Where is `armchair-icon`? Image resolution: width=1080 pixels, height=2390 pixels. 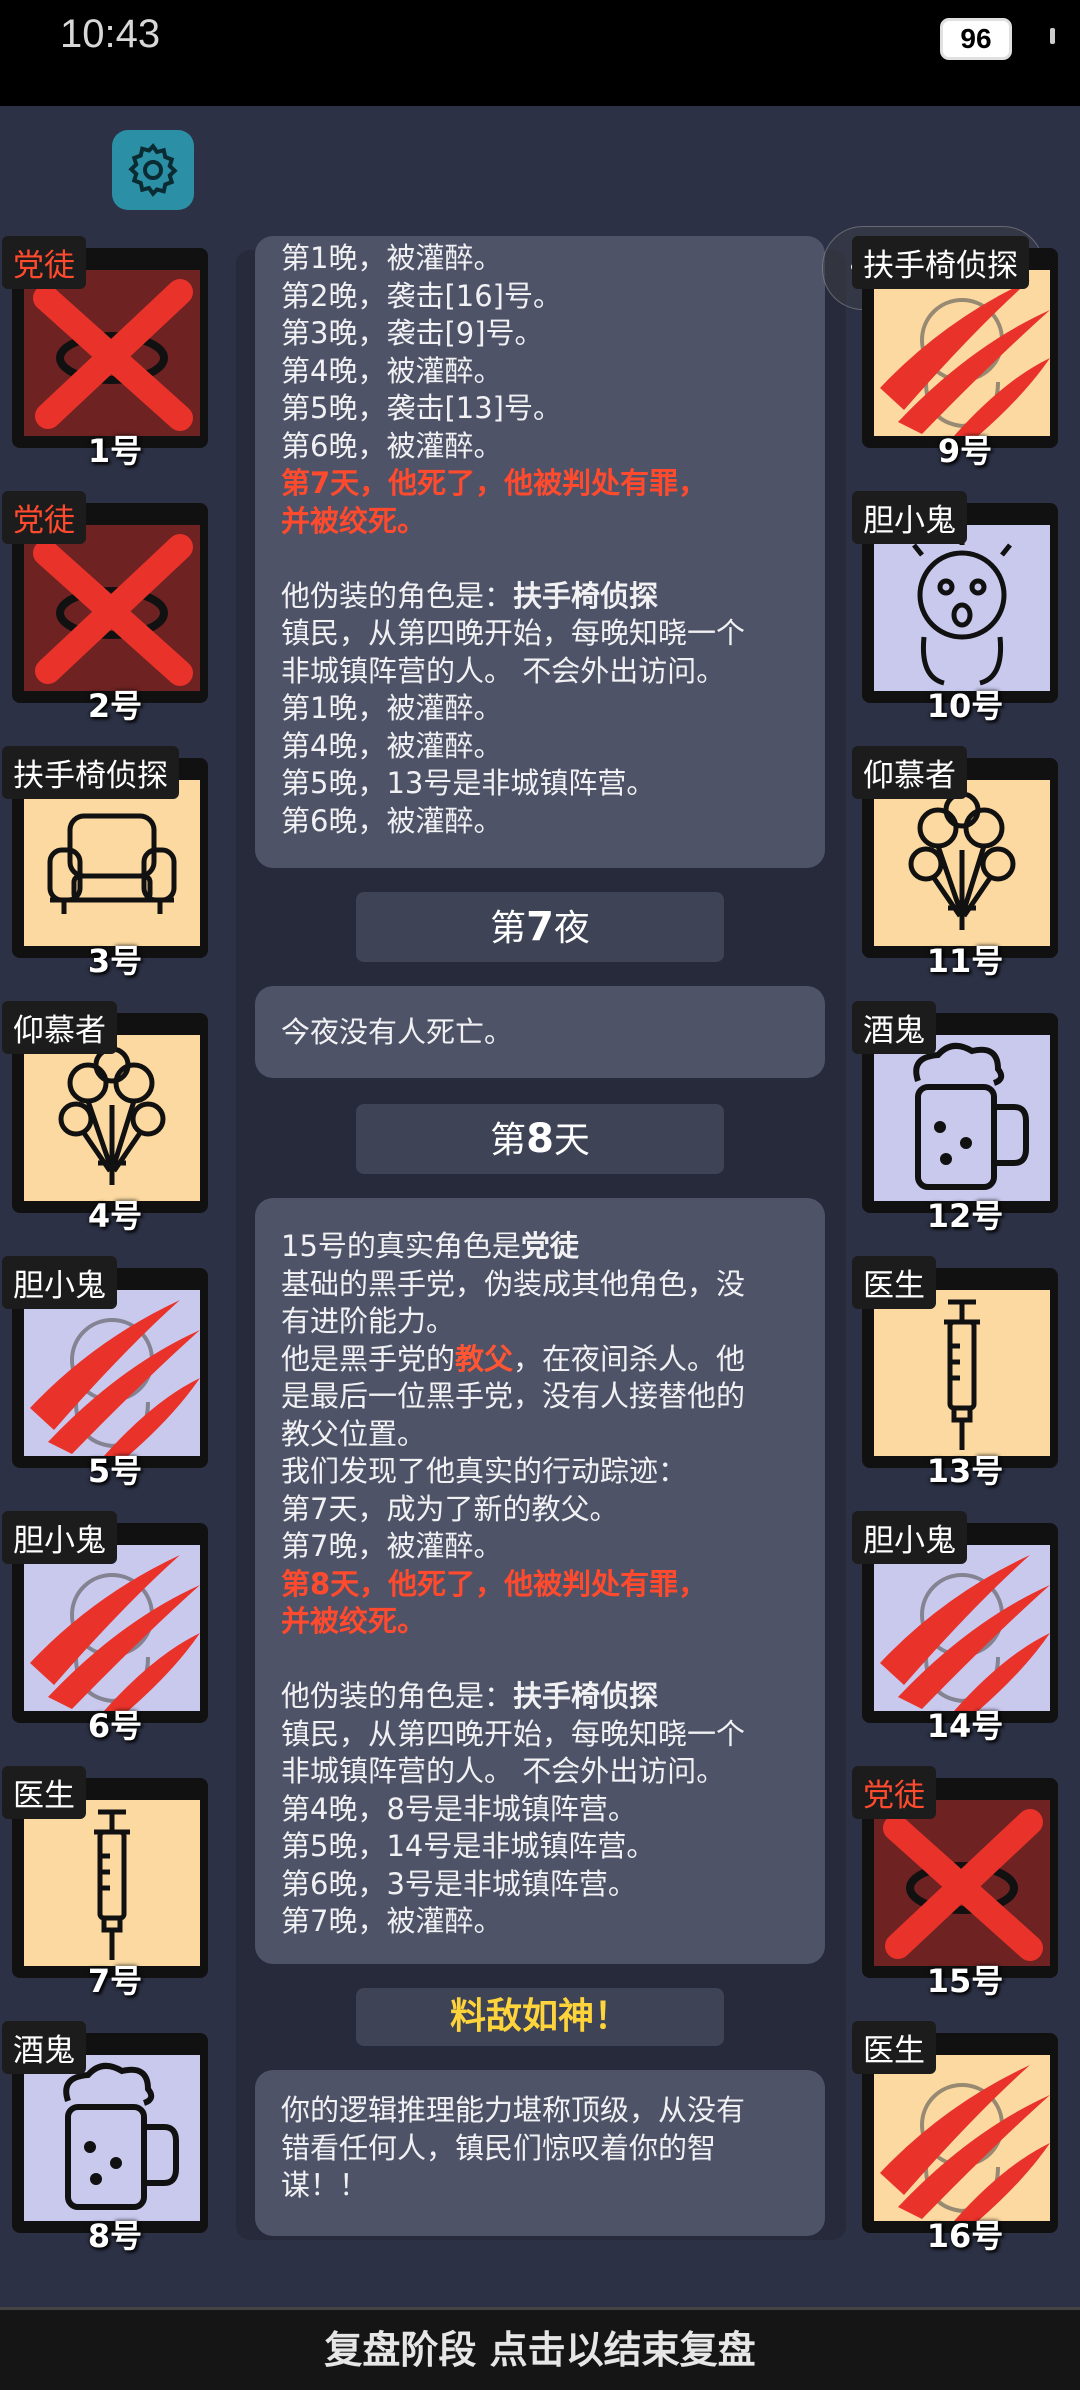
armchair-icon is located at coordinates (112, 863).